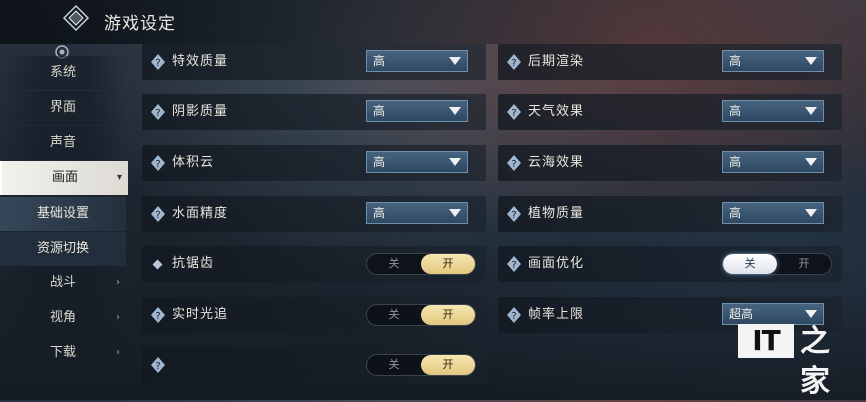 This screenshot has width=866, height=402. Describe the element at coordinates (741, 314) in the screenshot. I see `select-value: 超高` at that location.